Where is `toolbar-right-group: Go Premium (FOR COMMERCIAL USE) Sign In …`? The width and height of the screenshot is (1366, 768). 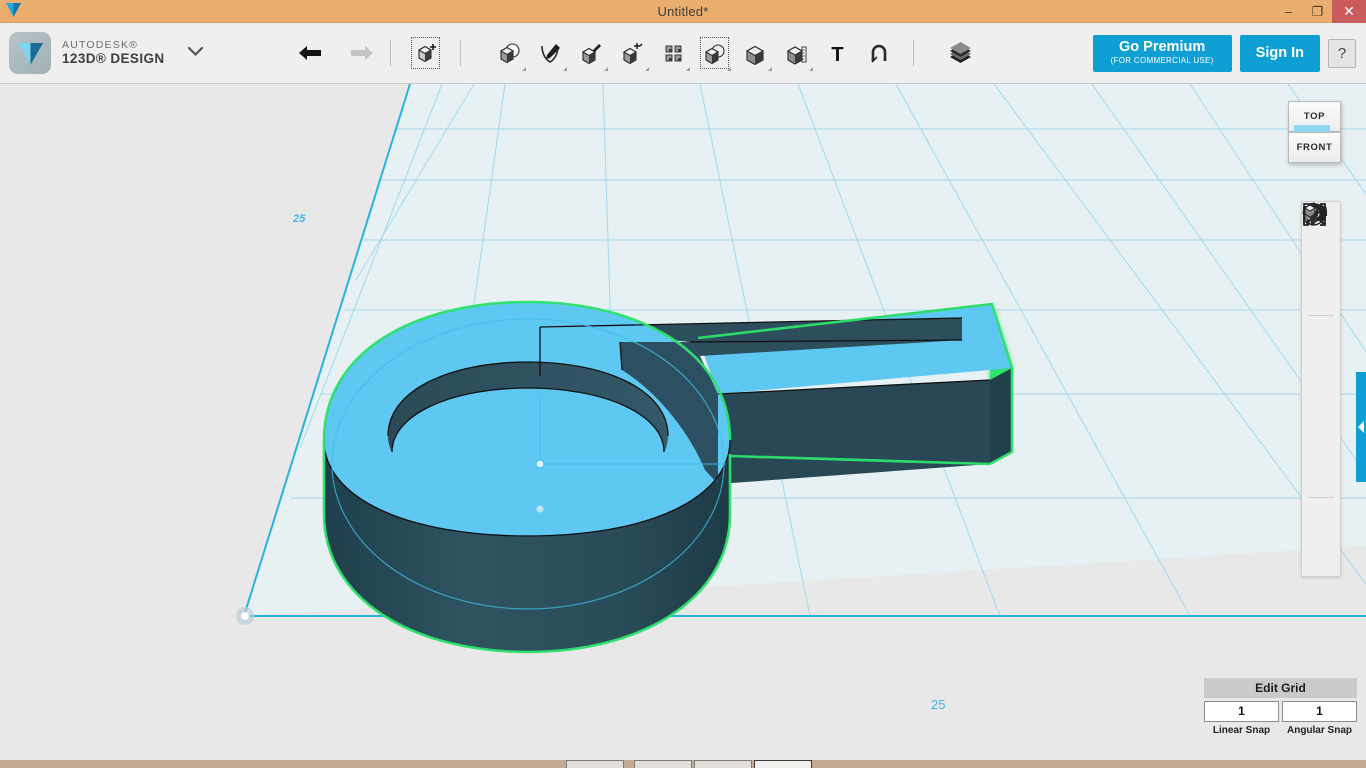
toolbar-right-group: Go Premium (FOR COMMERCIAL USE) Sign In … is located at coordinates (1229, 53).